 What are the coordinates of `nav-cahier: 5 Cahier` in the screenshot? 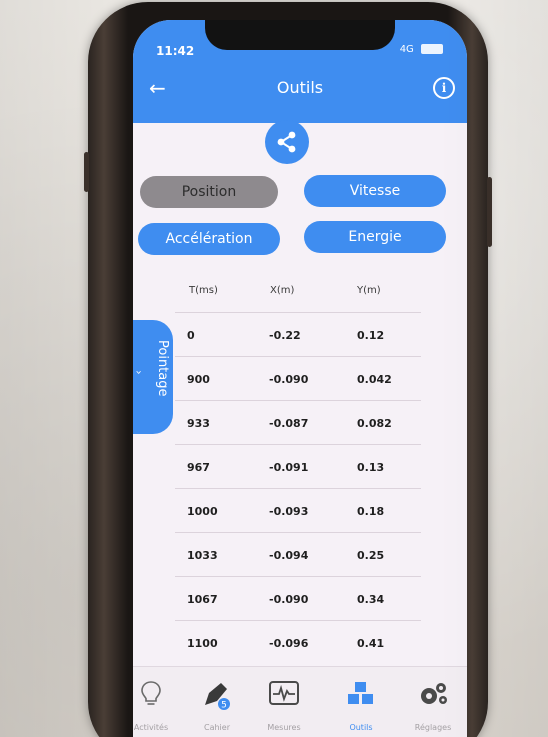 It's located at (217, 705).